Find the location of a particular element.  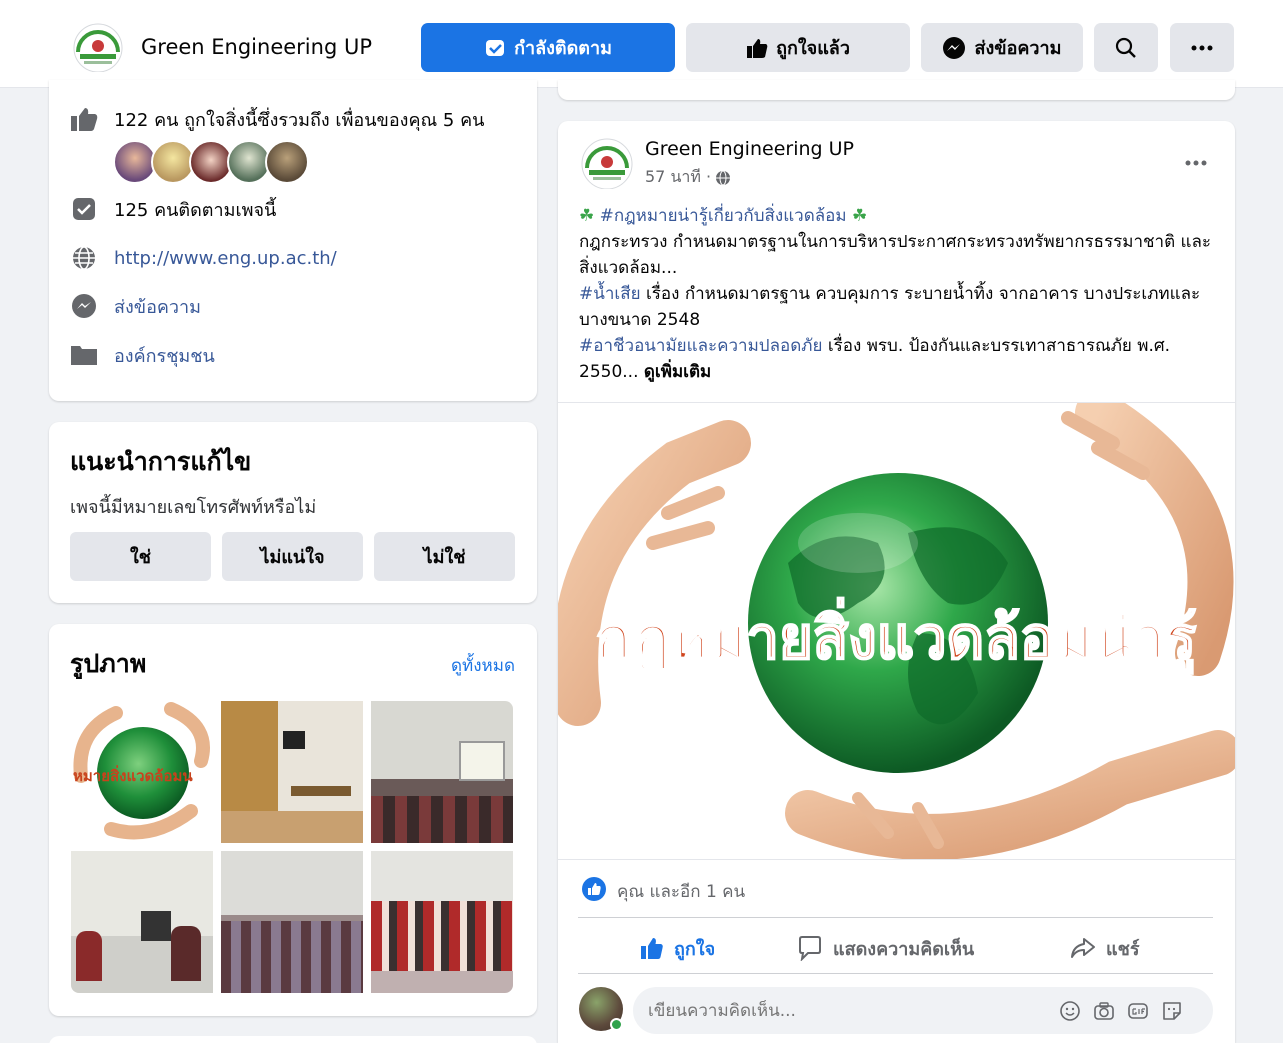

post-time: 57 นาที · is located at coordinates (678, 177).